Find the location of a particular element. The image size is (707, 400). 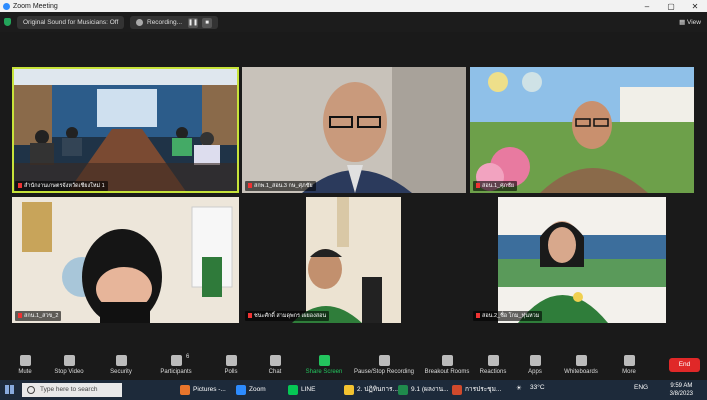

apps-button: Apps is located at coordinates (535, 364).